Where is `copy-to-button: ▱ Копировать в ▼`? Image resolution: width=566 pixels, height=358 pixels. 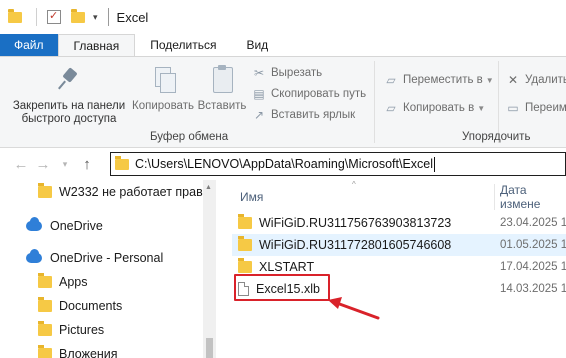 copy-to-button: ▱ Копировать в ▼ is located at coordinates (434, 108).